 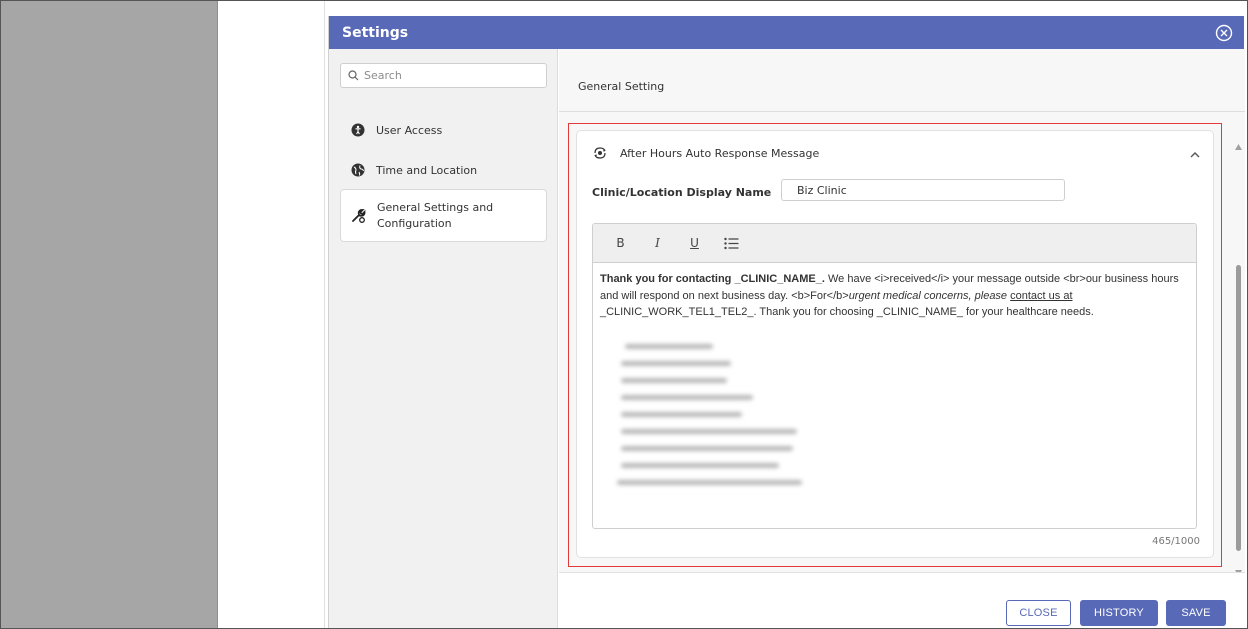 What do you see at coordinates (694, 243) in the screenshot?
I see `underline-button: U` at bounding box center [694, 243].